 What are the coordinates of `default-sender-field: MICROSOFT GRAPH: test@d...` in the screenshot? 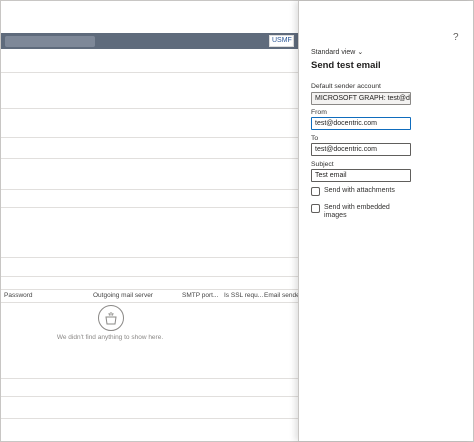 It's located at (361, 98).